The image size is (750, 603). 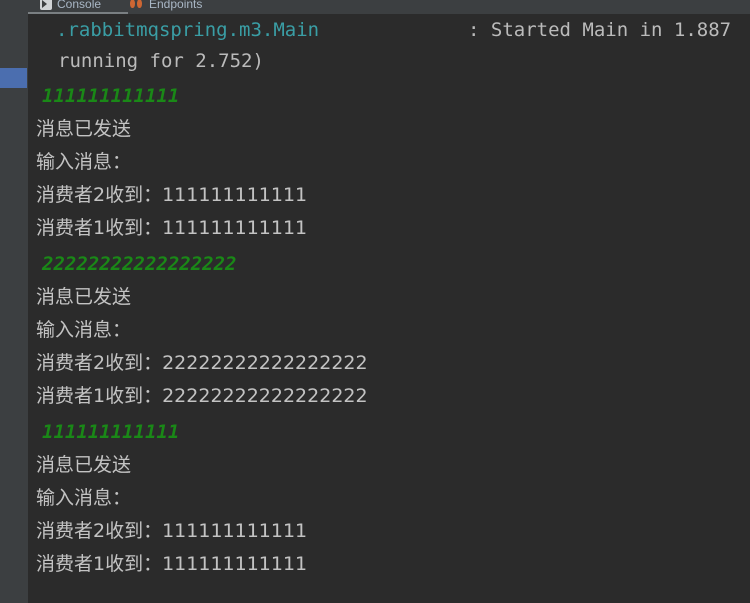 I want to click on endpoints-icon, so click(x=137, y=5).